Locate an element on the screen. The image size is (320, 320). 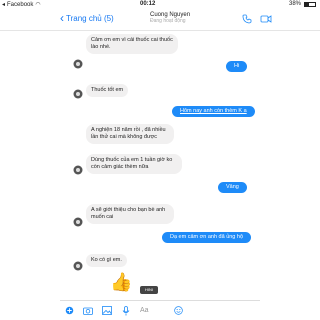
message-bubble: Hi is located at coordinates (237, 66).